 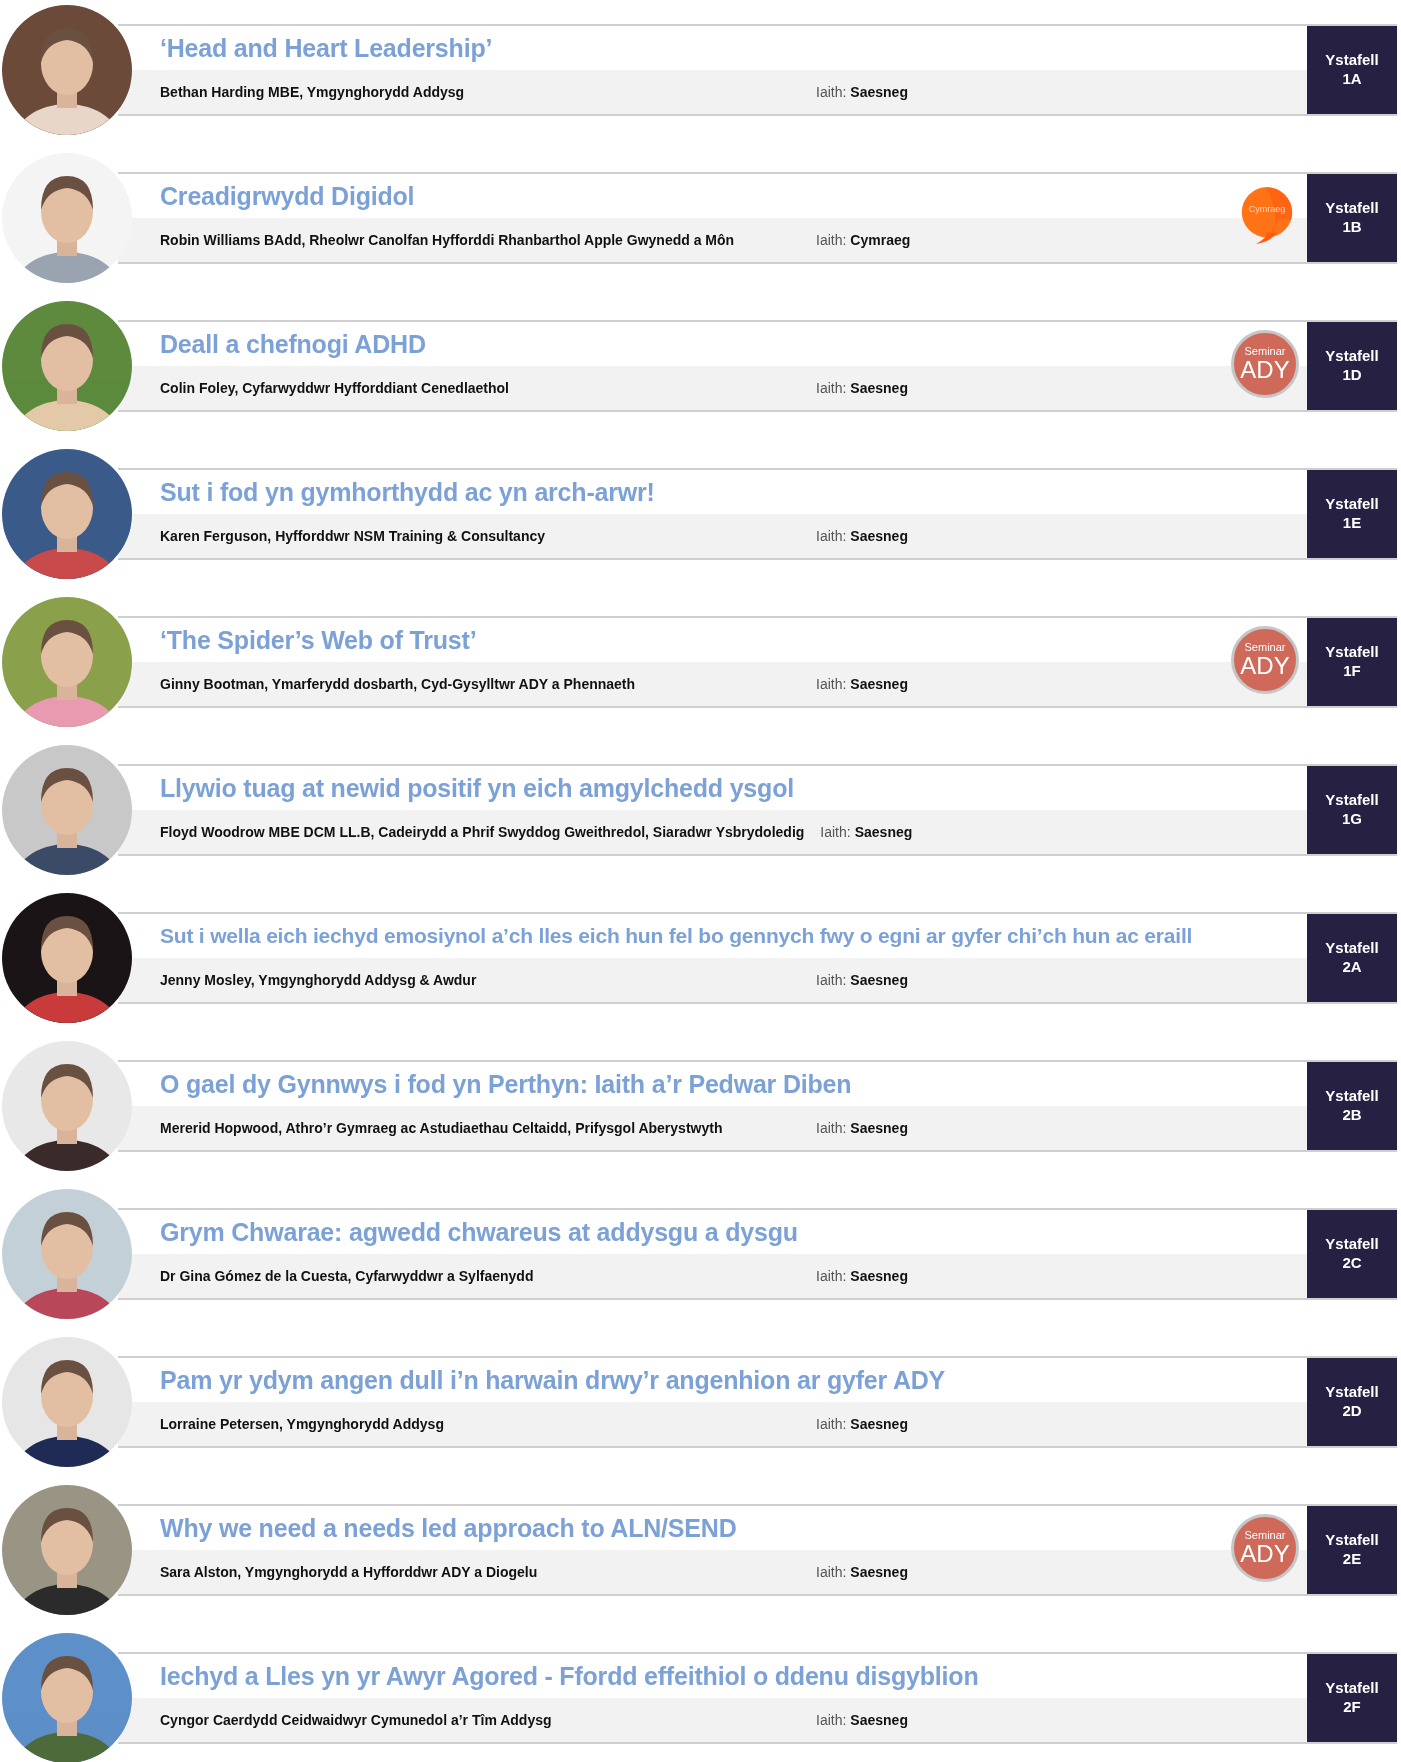 I want to click on session-title: Deall a chefnogi ADHD, so click(x=293, y=344).